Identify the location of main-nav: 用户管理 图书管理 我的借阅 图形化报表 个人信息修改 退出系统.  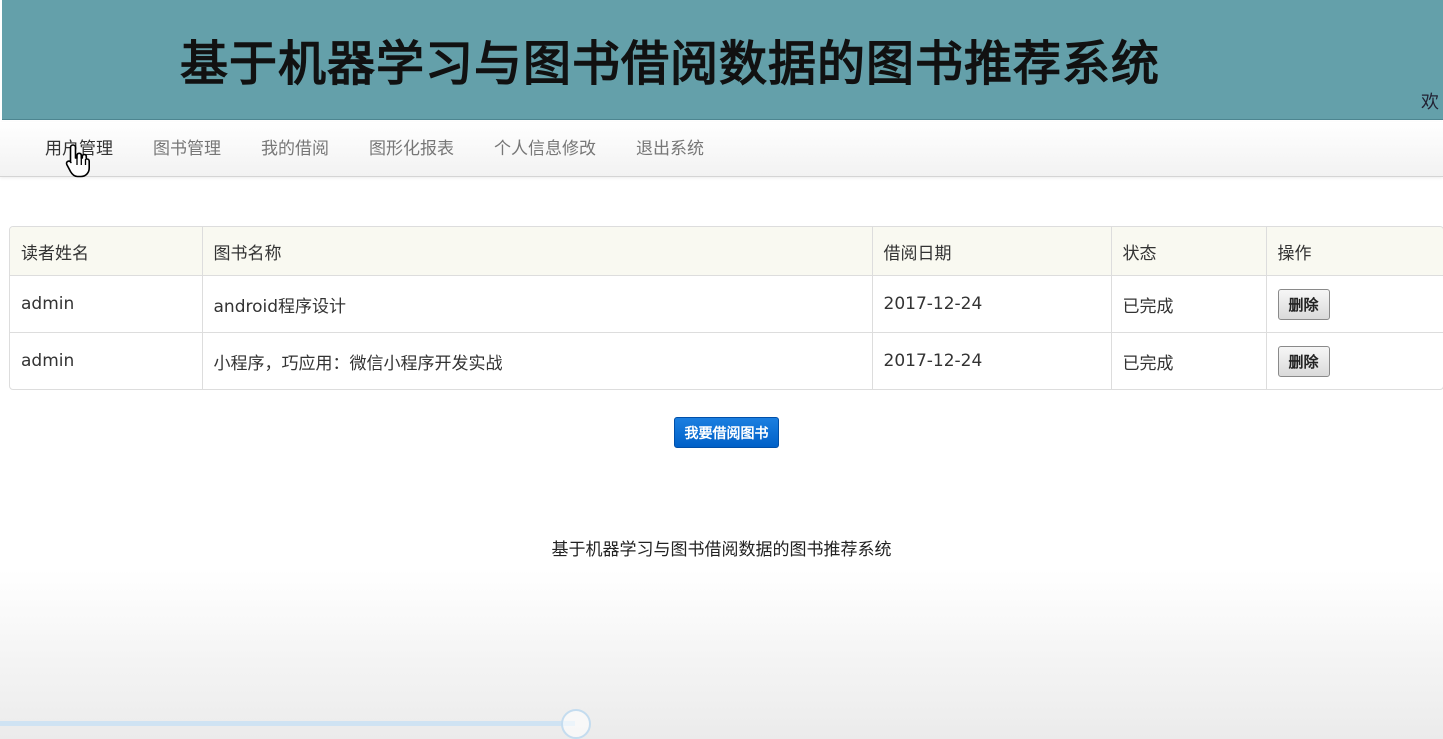
(721, 149).